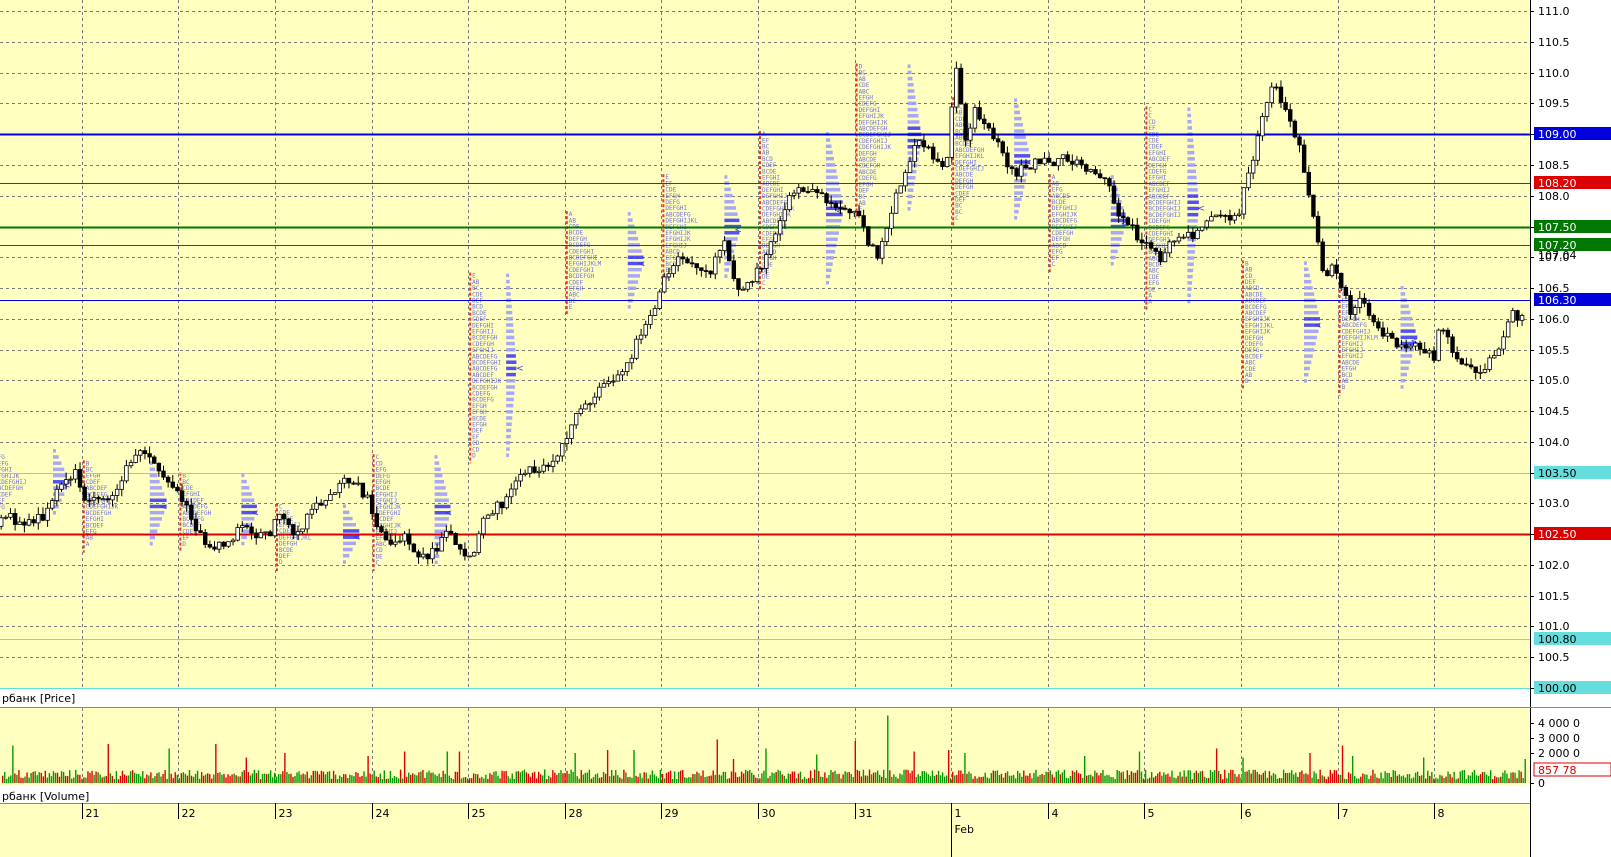  What do you see at coordinates (1554, 103) in the screenshot?
I see `price-tick-label: 109.5` at bounding box center [1554, 103].